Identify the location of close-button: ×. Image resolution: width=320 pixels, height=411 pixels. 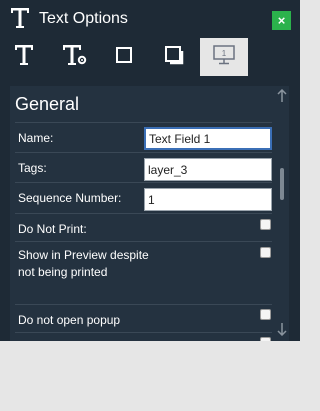
(281, 20).